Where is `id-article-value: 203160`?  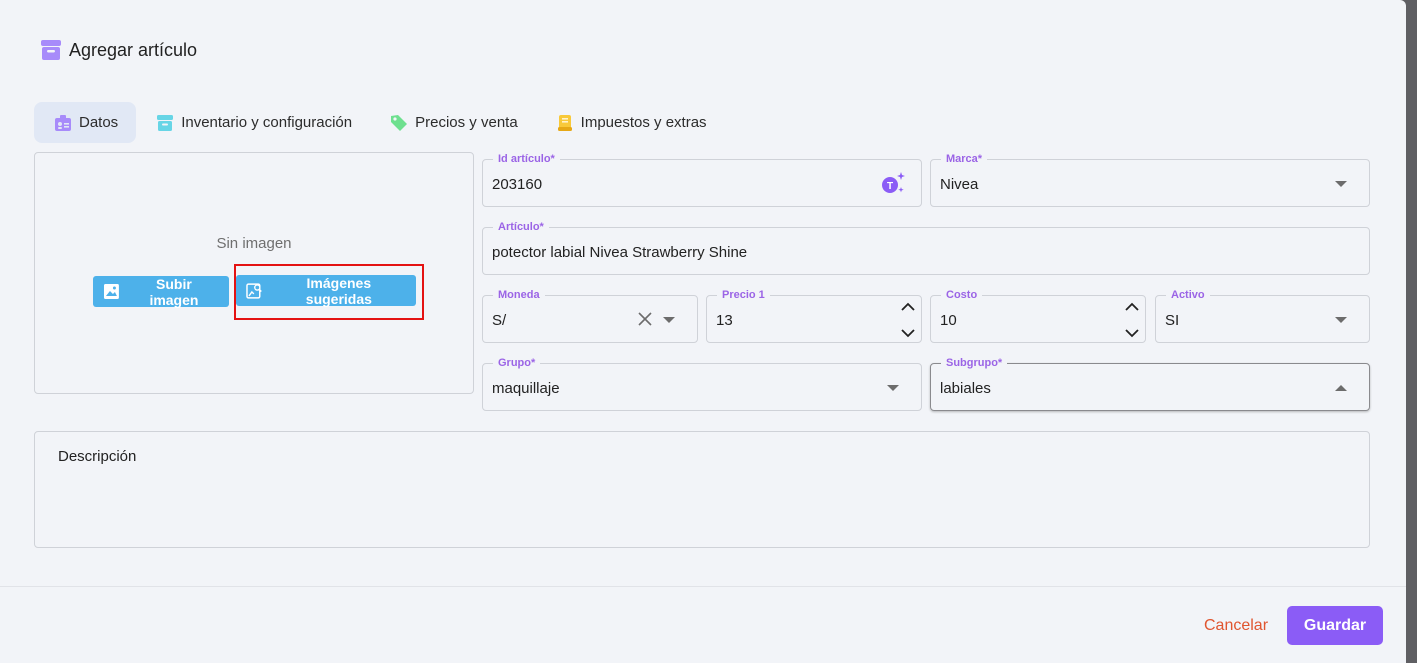 id-article-value: 203160 is located at coordinates (517, 184).